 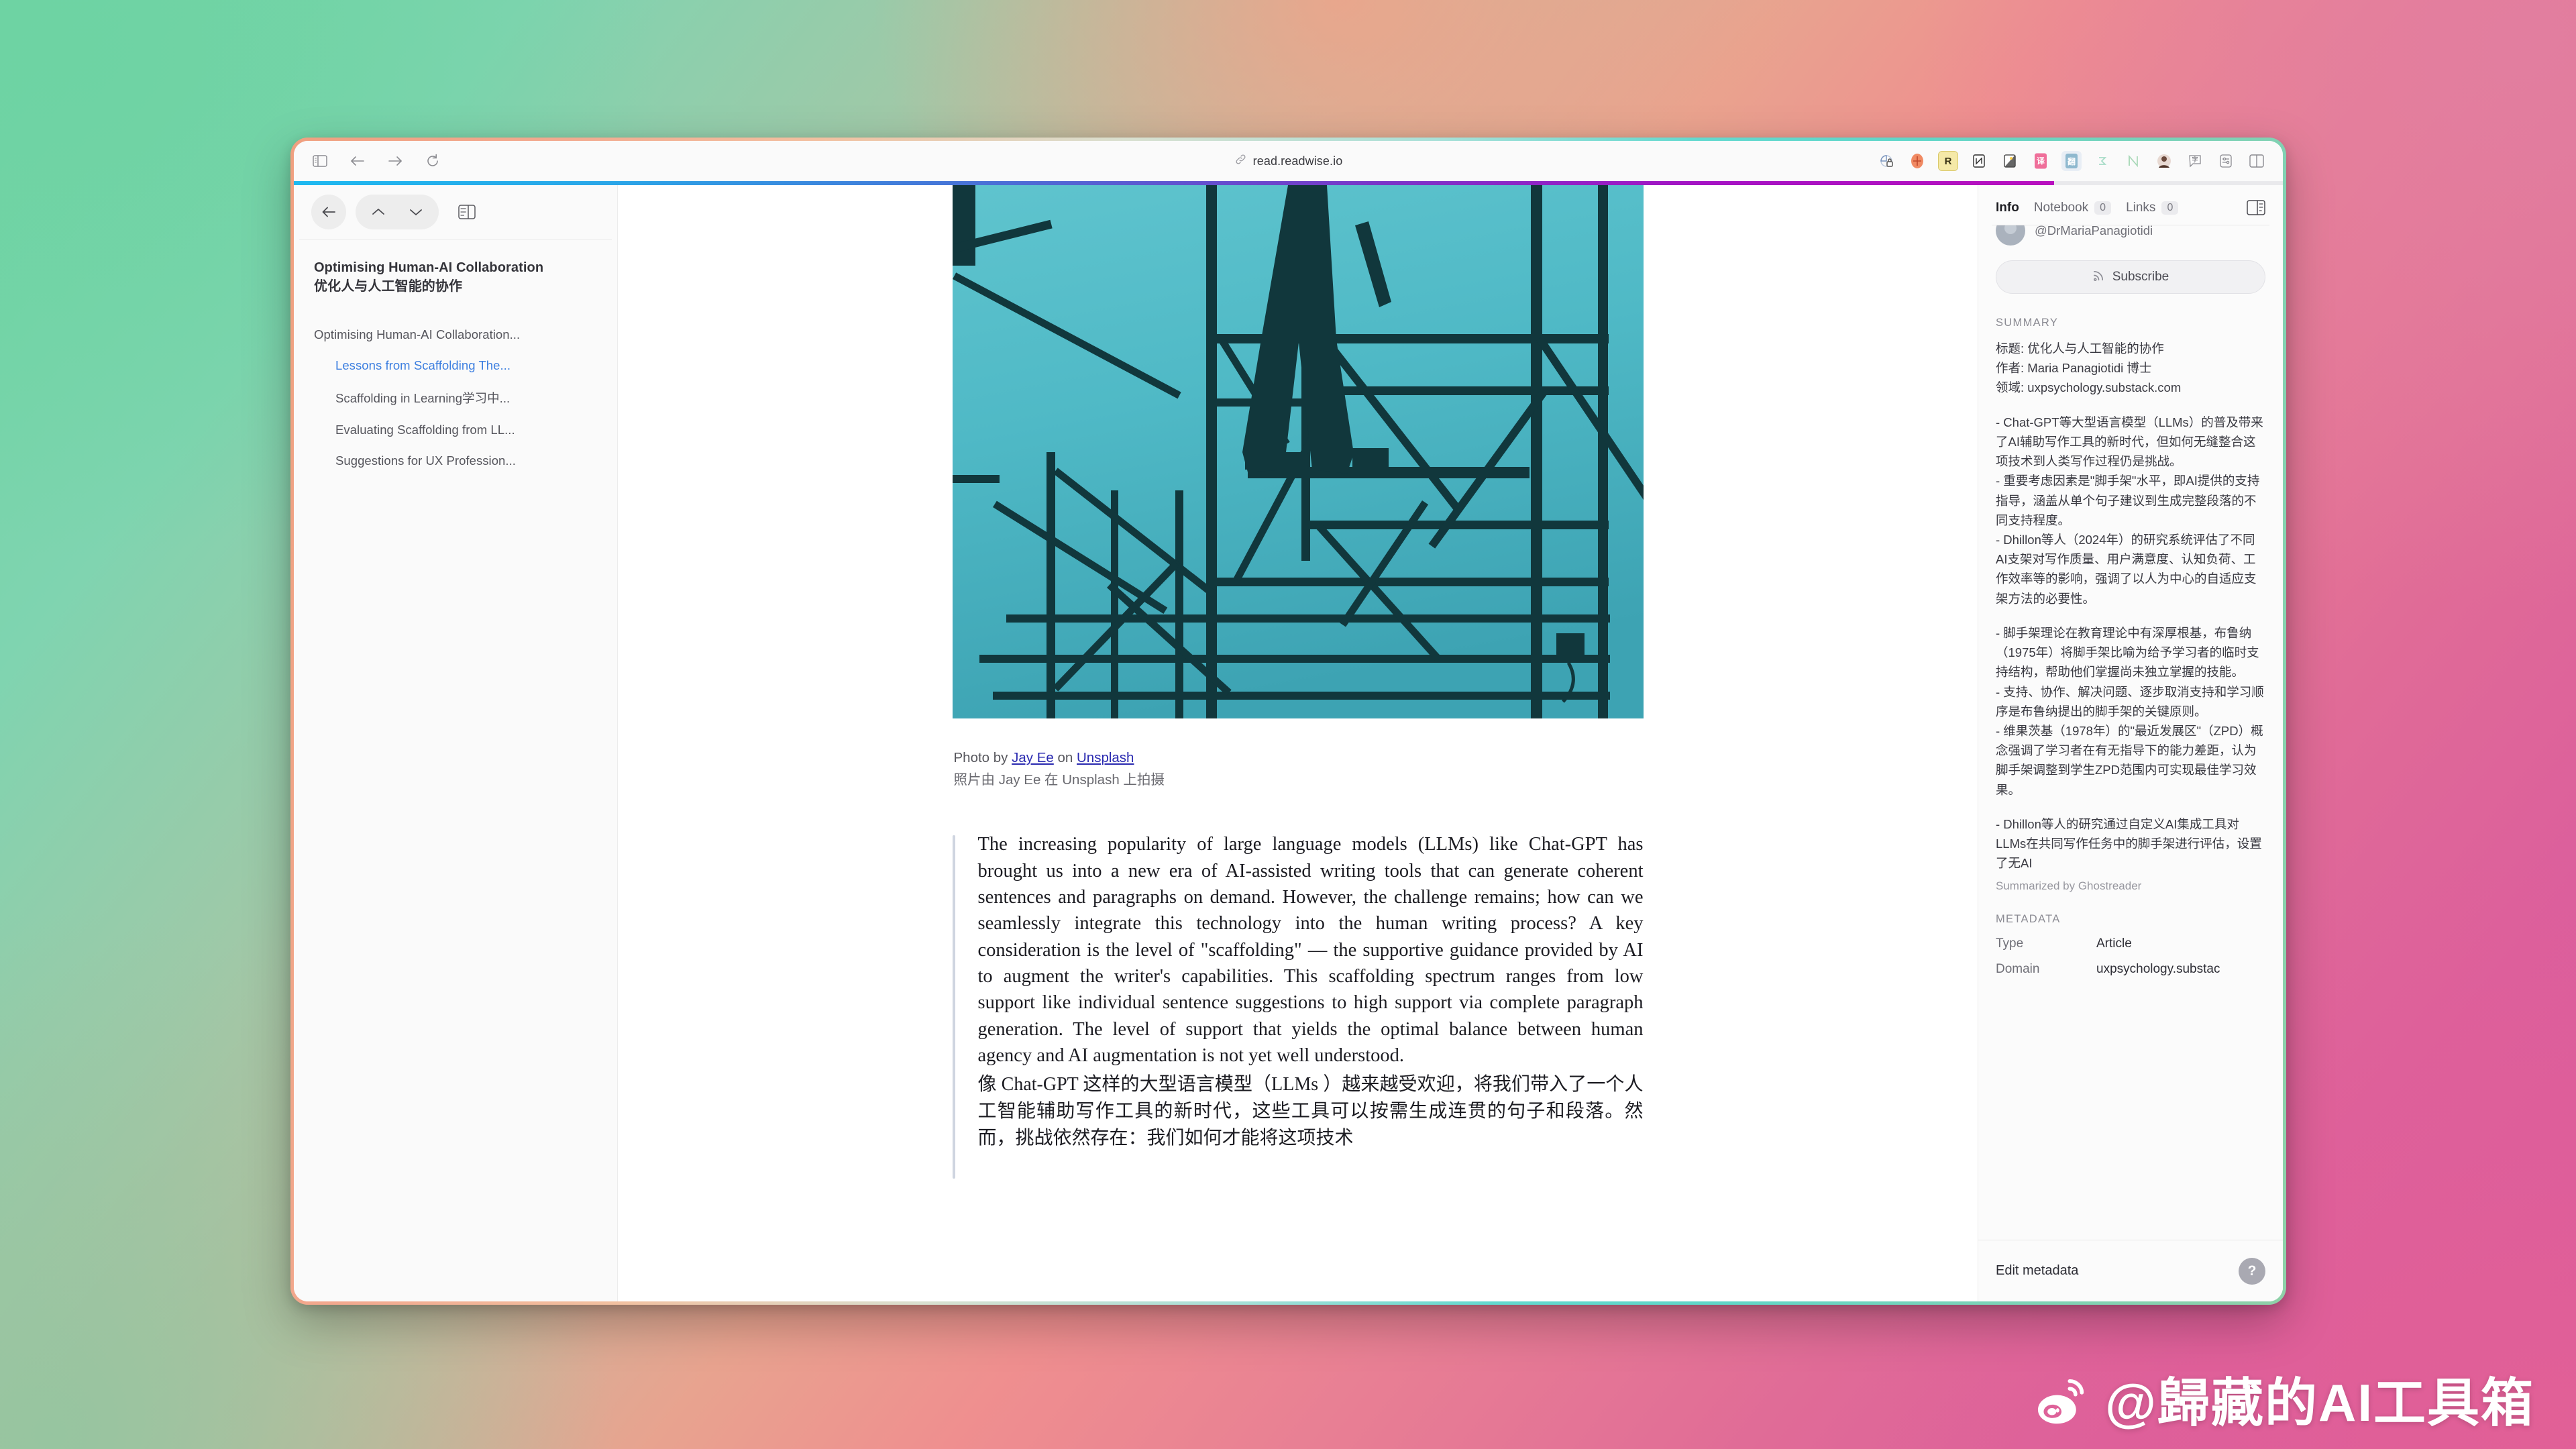 I want to click on toggle-outline-panel-button, so click(x=467, y=212).